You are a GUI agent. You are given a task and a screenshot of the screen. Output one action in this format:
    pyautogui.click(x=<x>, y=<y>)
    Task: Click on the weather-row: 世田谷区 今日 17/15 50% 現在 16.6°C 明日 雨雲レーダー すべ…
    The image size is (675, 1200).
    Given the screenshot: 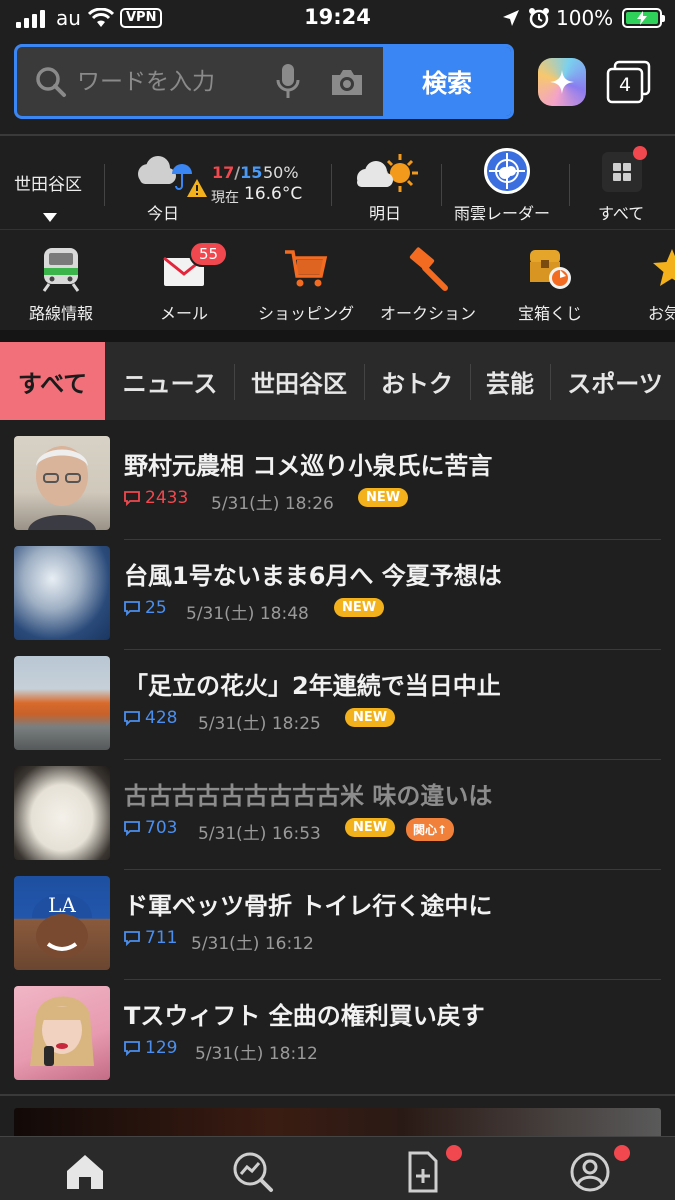 What is the action you would take?
    pyautogui.click(x=337, y=184)
    